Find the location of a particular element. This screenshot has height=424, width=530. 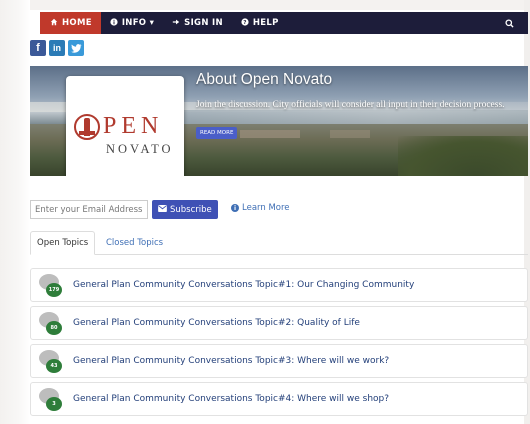

logo-subword: NOVATO is located at coordinates (140, 149).